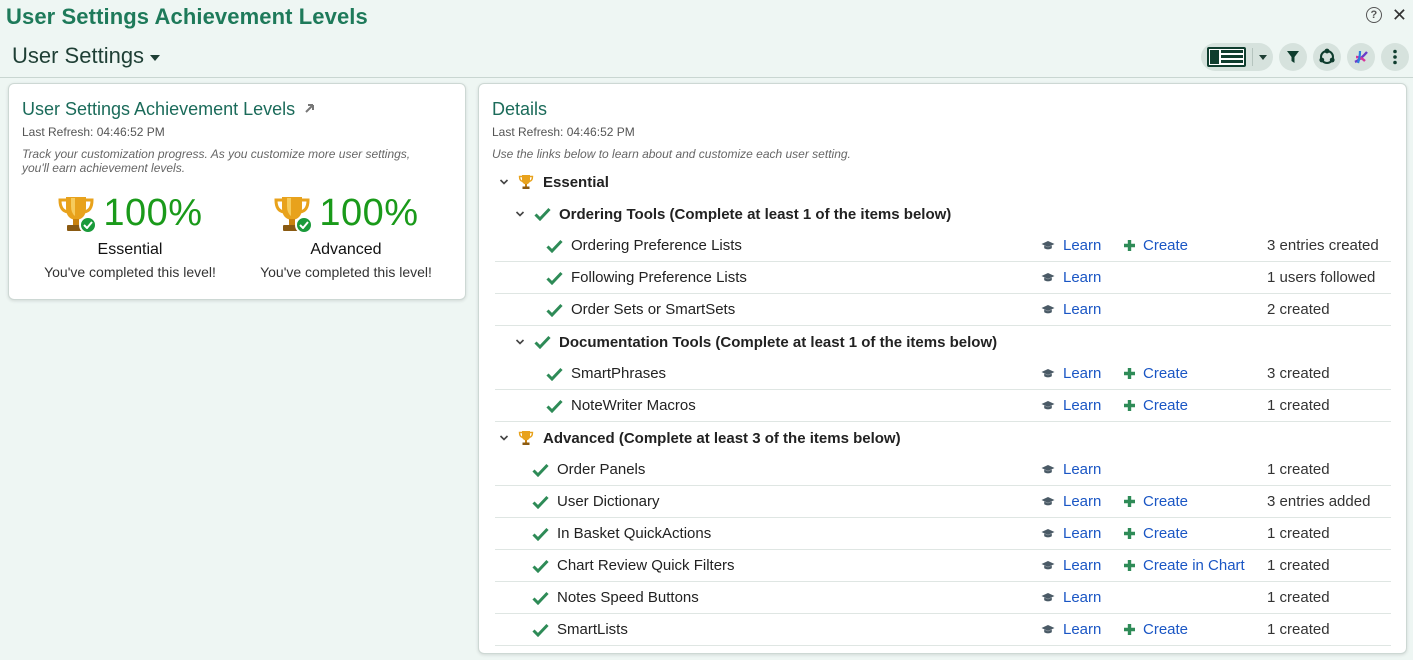 Image resolution: width=1413 pixels, height=660 pixels. Describe the element at coordinates (943, 182) in the screenshot. I see `tree-essential: Essential` at that location.